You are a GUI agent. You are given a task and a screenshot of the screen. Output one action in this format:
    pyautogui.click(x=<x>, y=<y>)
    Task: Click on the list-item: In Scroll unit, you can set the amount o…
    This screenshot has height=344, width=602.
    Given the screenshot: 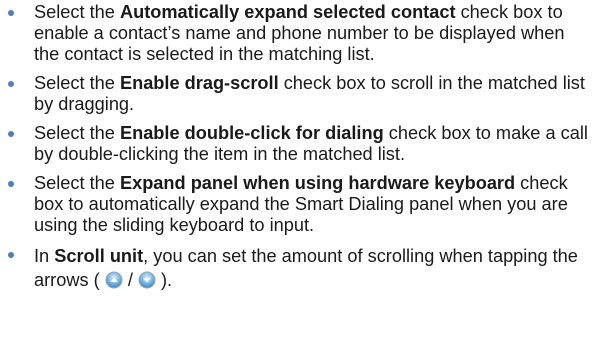 What is the action you would take?
    pyautogui.click(x=297, y=268)
    